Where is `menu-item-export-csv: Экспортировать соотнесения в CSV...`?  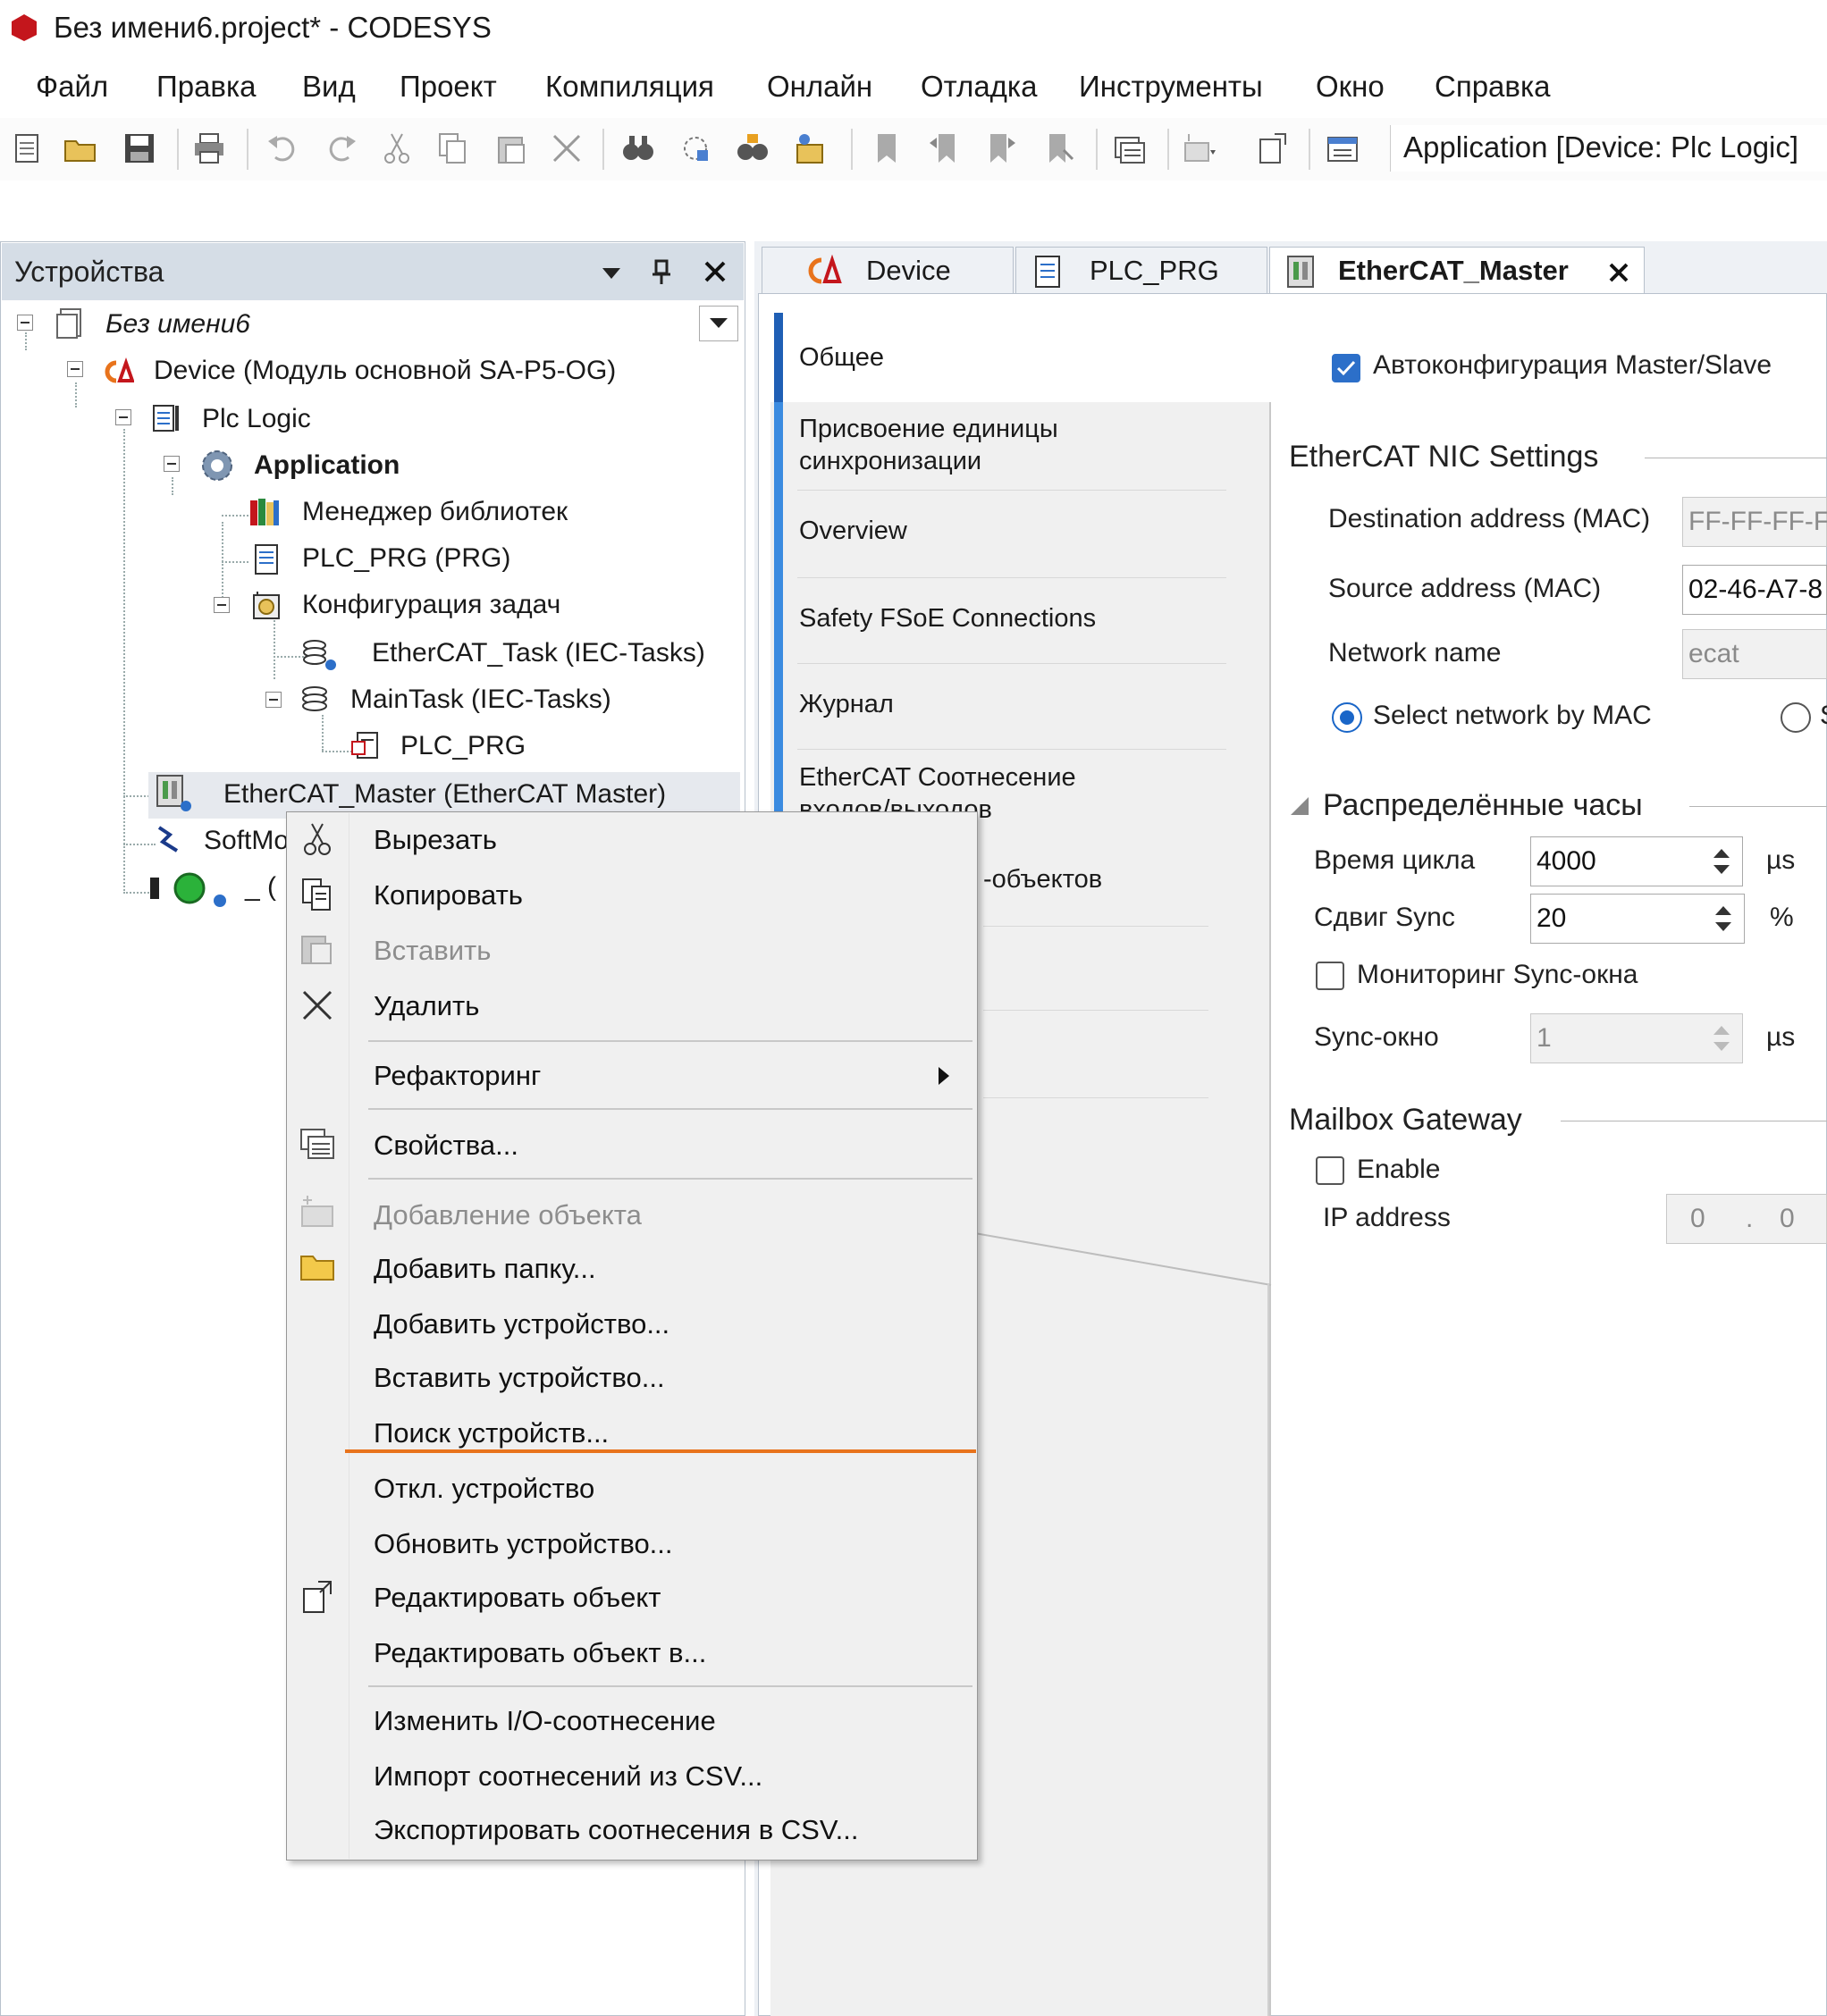
menu-item-export-csv: Экспортировать соотнесения в CSV... is located at coordinates (616, 1830).